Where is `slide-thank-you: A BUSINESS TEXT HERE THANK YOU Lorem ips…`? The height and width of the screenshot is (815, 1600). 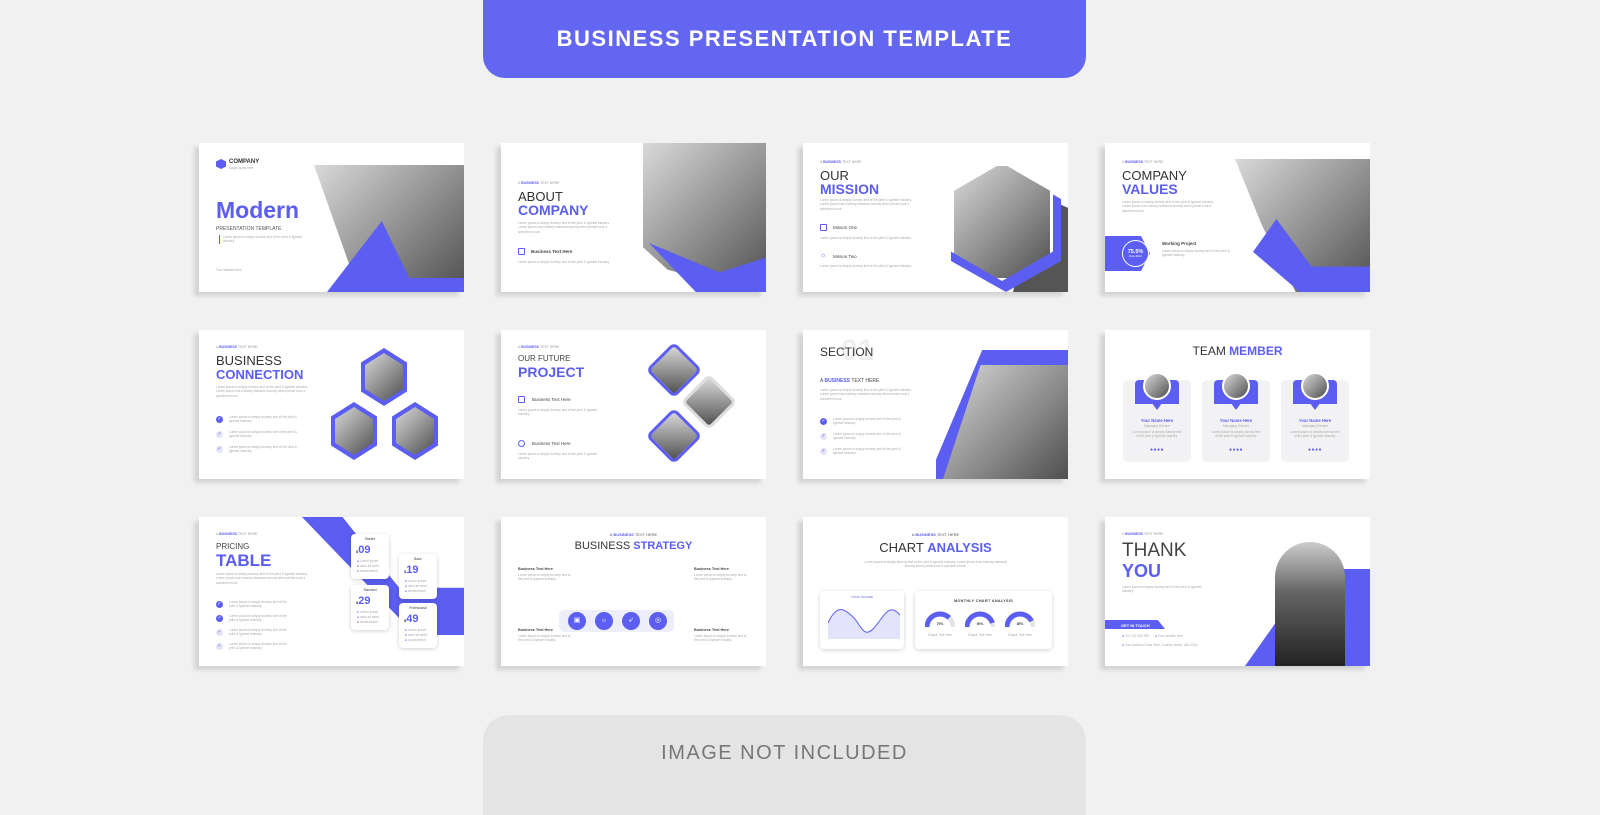
slide-thank-you: A BUSINESS TEXT HERE THANK YOU Lorem ips… is located at coordinates (1237, 591).